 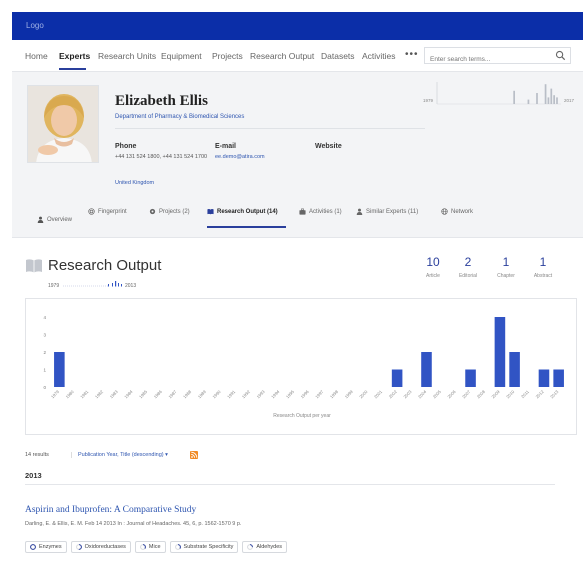 I want to click on x-tick-label: 1979, so click(x=55, y=394).